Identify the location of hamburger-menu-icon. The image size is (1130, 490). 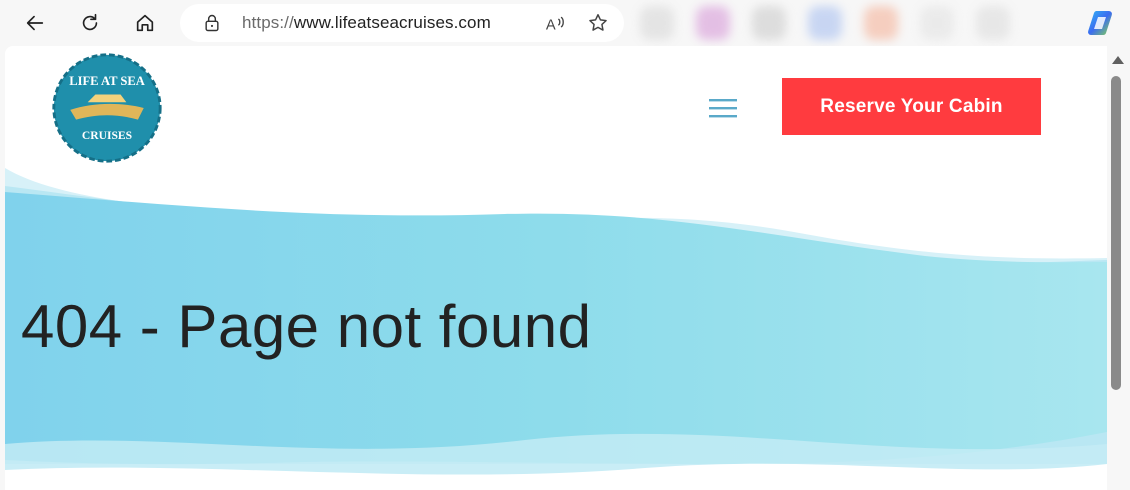
(723, 108).